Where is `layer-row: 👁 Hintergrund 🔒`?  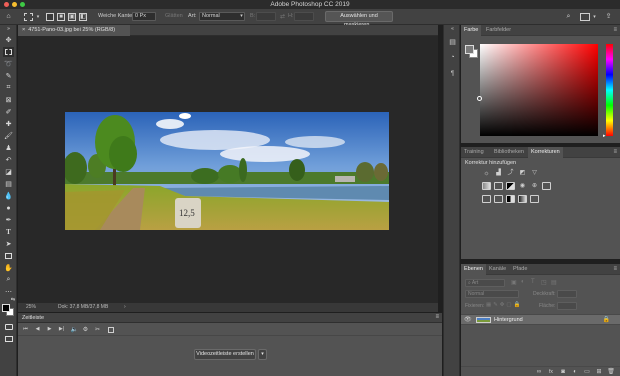 layer-row: 👁 Hintergrund 🔒 is located at coordinates (540, 319).